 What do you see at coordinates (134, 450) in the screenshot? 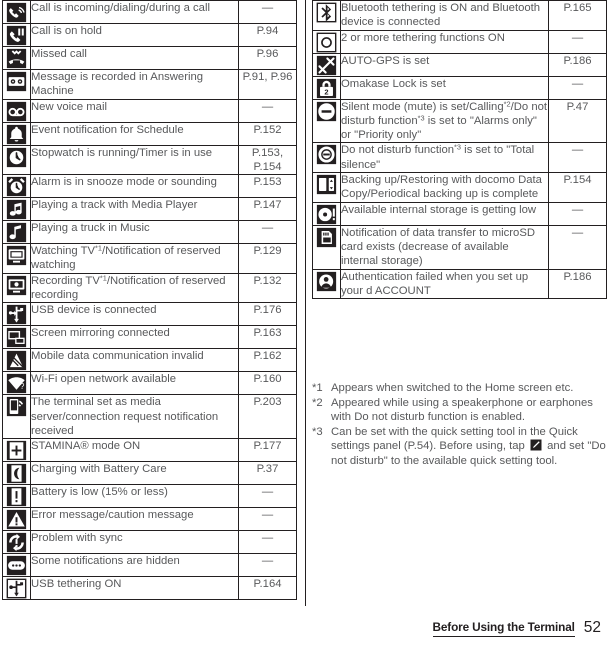
I see `status-description-cell: STAMINA® mode ON` at bounding box center [134, 450].